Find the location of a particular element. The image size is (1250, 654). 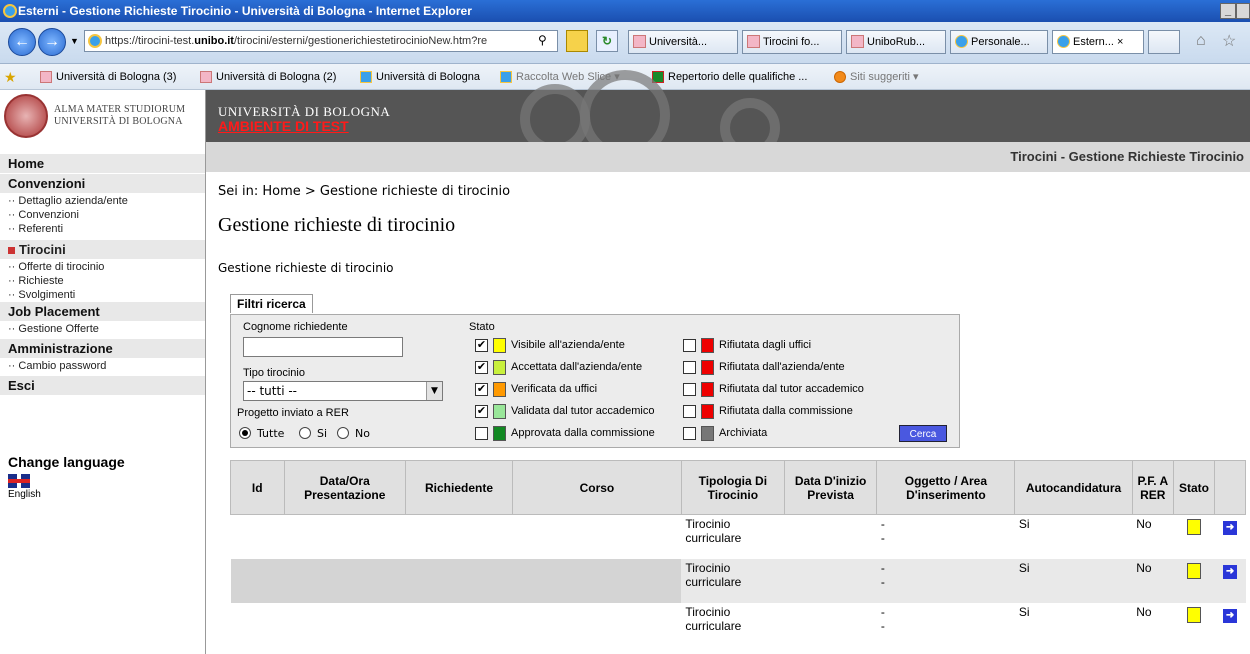

stato-right-label-2: Rifiutata dal tutor accademico is located at coordinates (791, 389).